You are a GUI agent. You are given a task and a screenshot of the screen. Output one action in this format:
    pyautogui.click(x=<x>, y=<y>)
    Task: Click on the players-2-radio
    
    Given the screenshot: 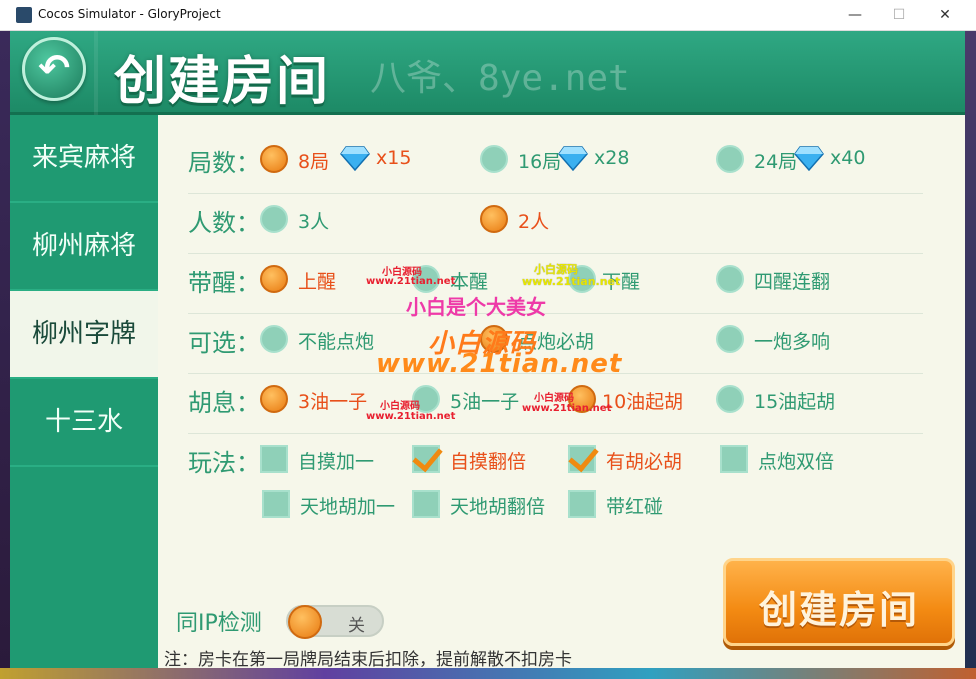 What is the action you would take?
    pyautogui.click(x=494, y=219)
    